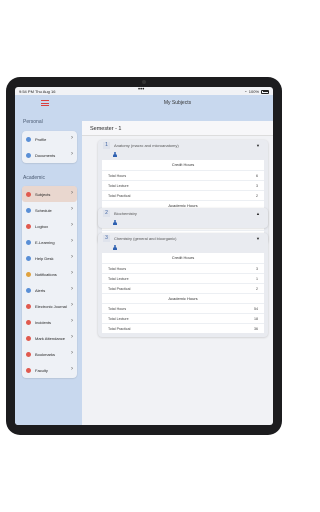 The width and height of the screenshot is (320, 512). What do you see at coordinates (28, 226) in the screenshot?
I see `logbox-icon` at bounding box center [28, 226].